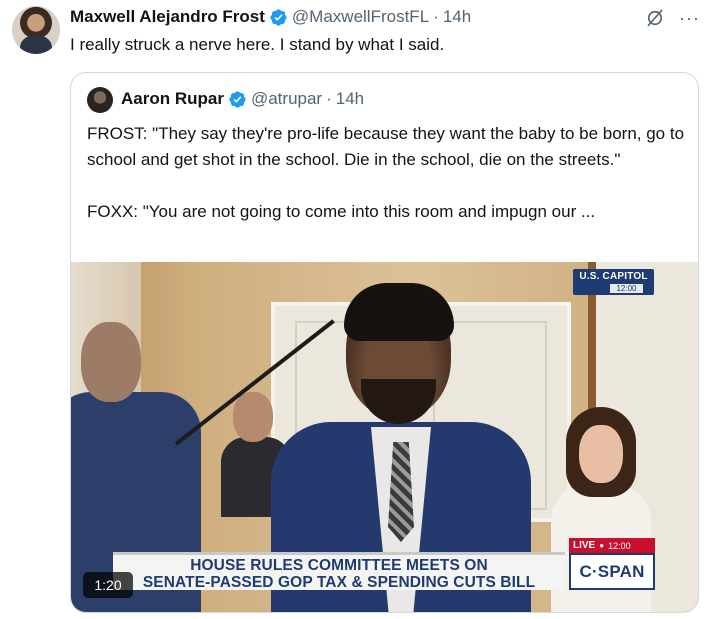  I want to click on quoted-tweet-header: Aaron Rupar @atrupar · 14h, so click(242, 99).